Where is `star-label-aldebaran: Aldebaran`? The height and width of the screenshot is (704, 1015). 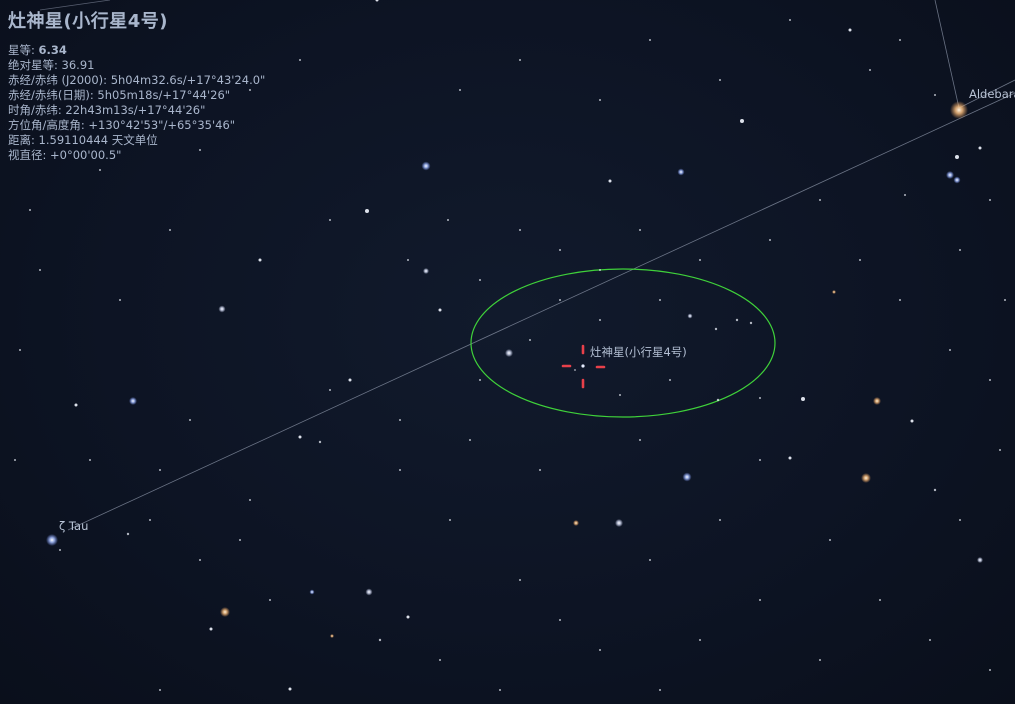 star-label-aldebaran: Aldebaran is located at coordinates (992, 94).